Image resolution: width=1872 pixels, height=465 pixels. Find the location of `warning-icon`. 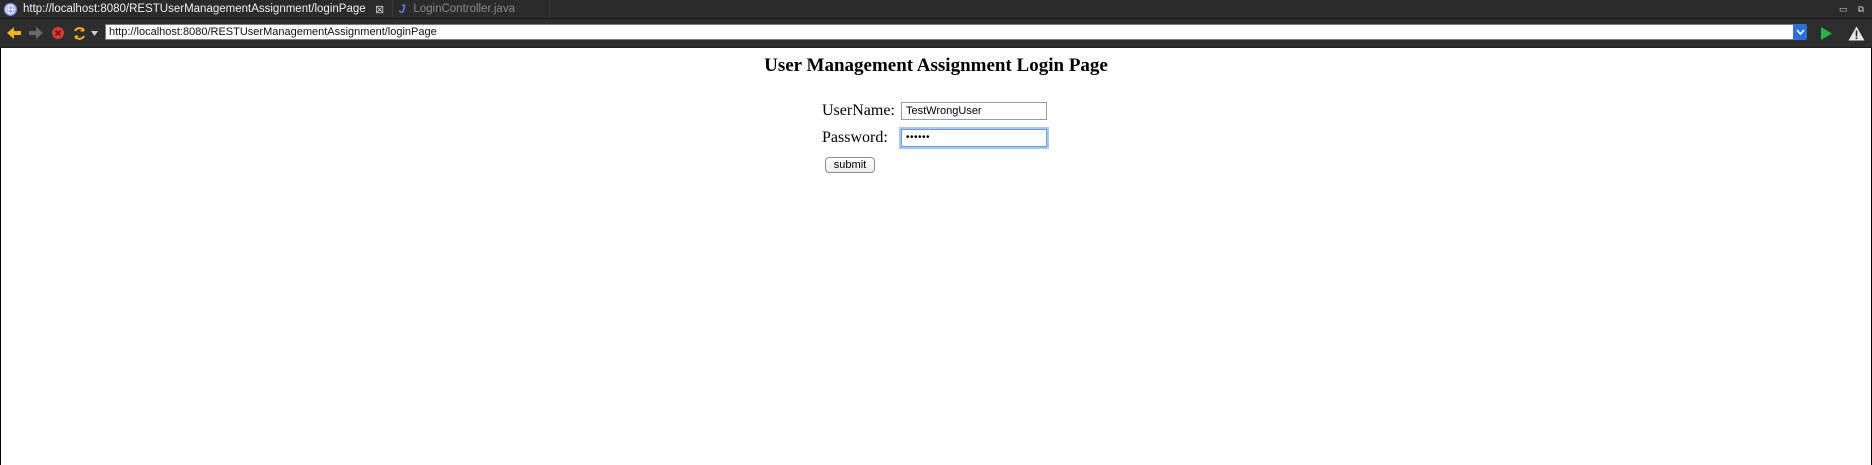

warning-icon is located at coordinates (1856, 33).